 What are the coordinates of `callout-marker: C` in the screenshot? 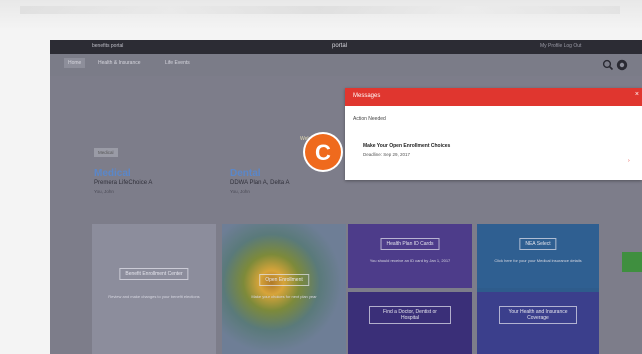 It's located at (323, 152).